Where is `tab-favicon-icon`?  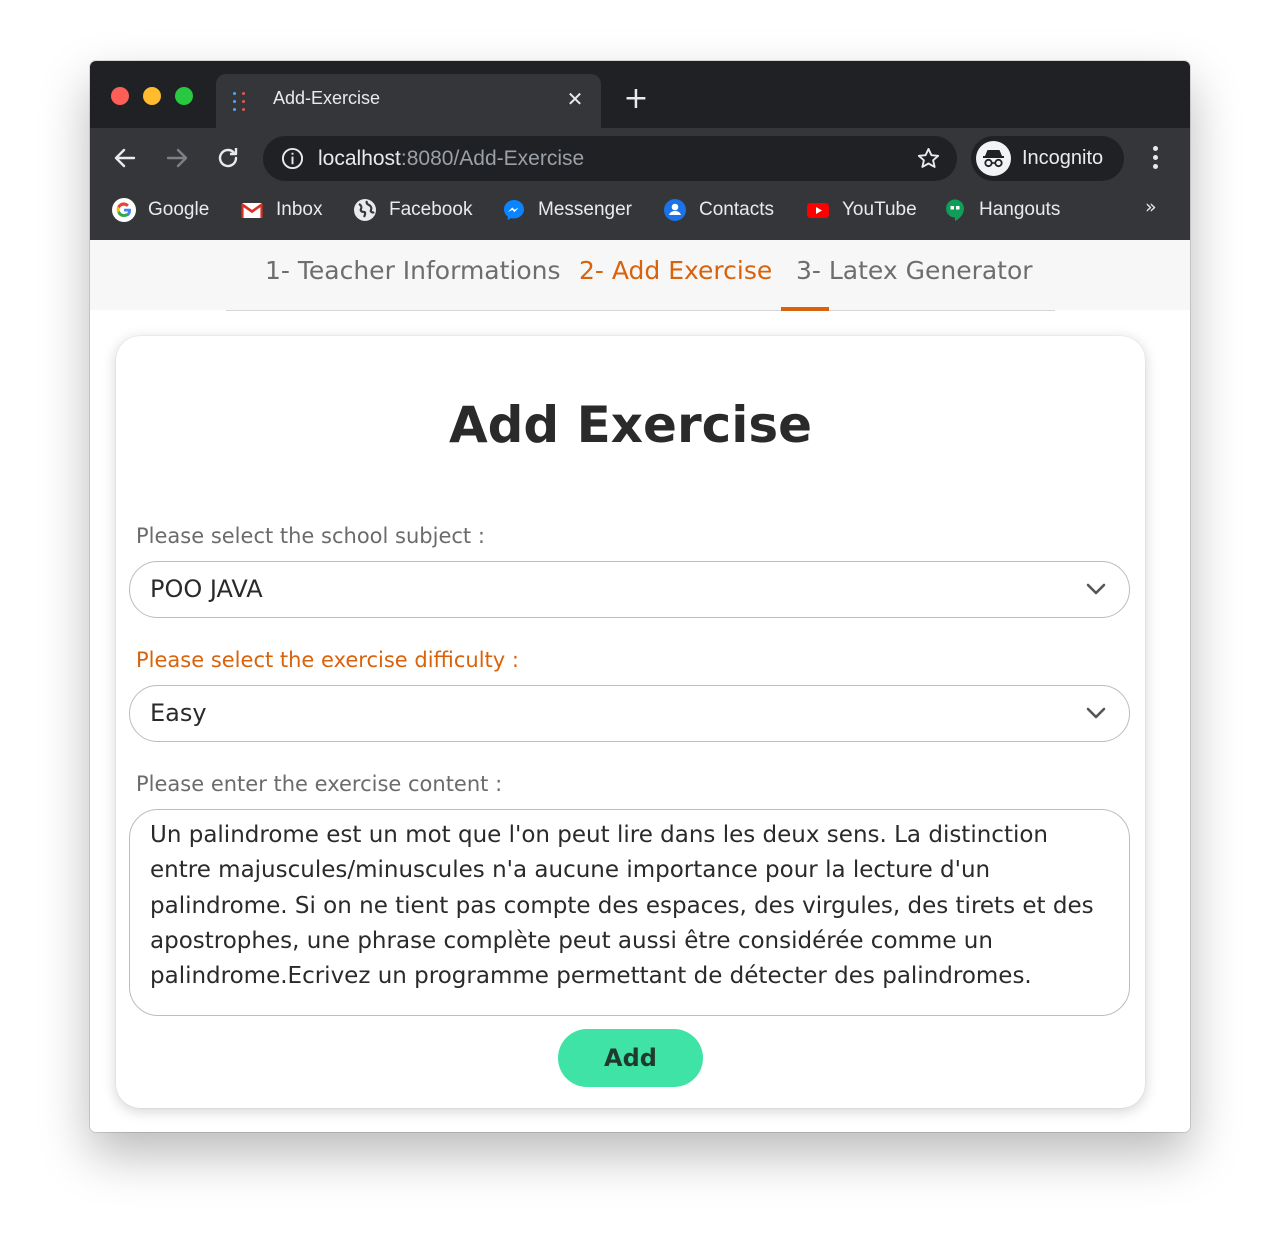
tab-favicon-icon is located at coordinates (240, 102).